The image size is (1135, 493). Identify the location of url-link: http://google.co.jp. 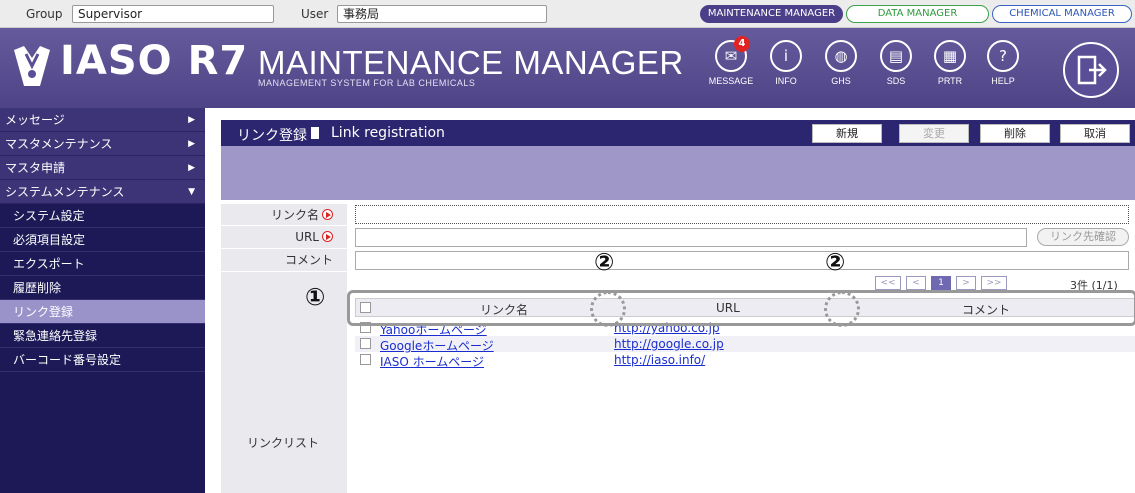
(669, 344).